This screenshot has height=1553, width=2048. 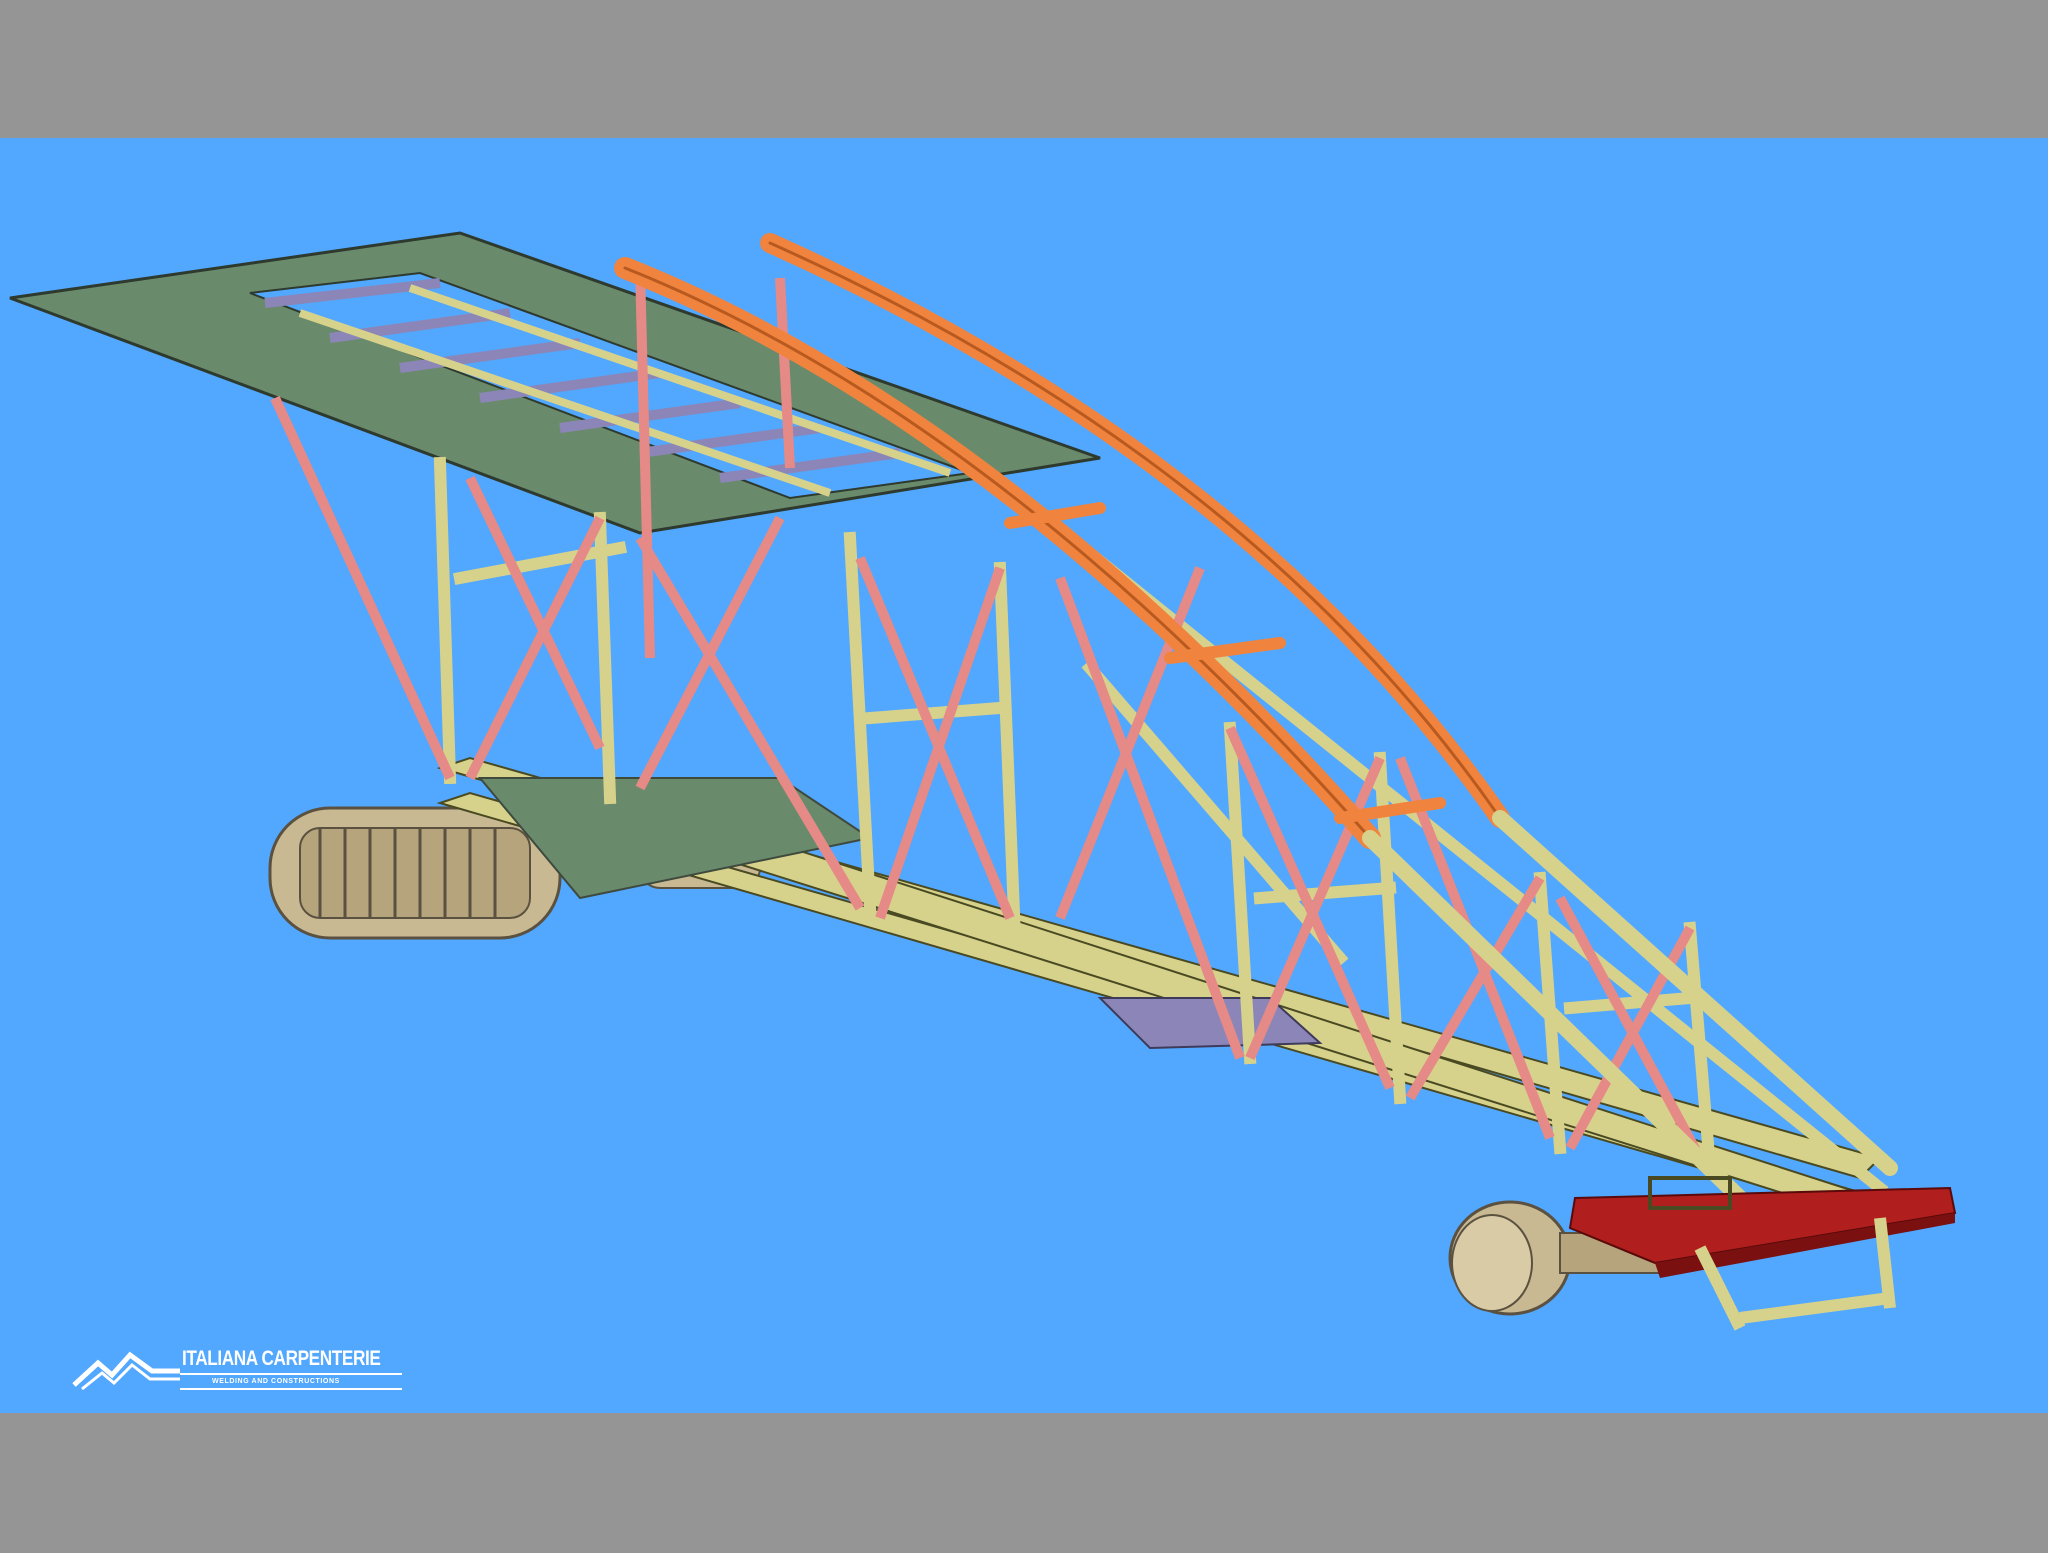 What do you see at coordinates (291, 1389) in the screenshot?
I see `logo-divider-lower` at bounding box center [291, 1389].